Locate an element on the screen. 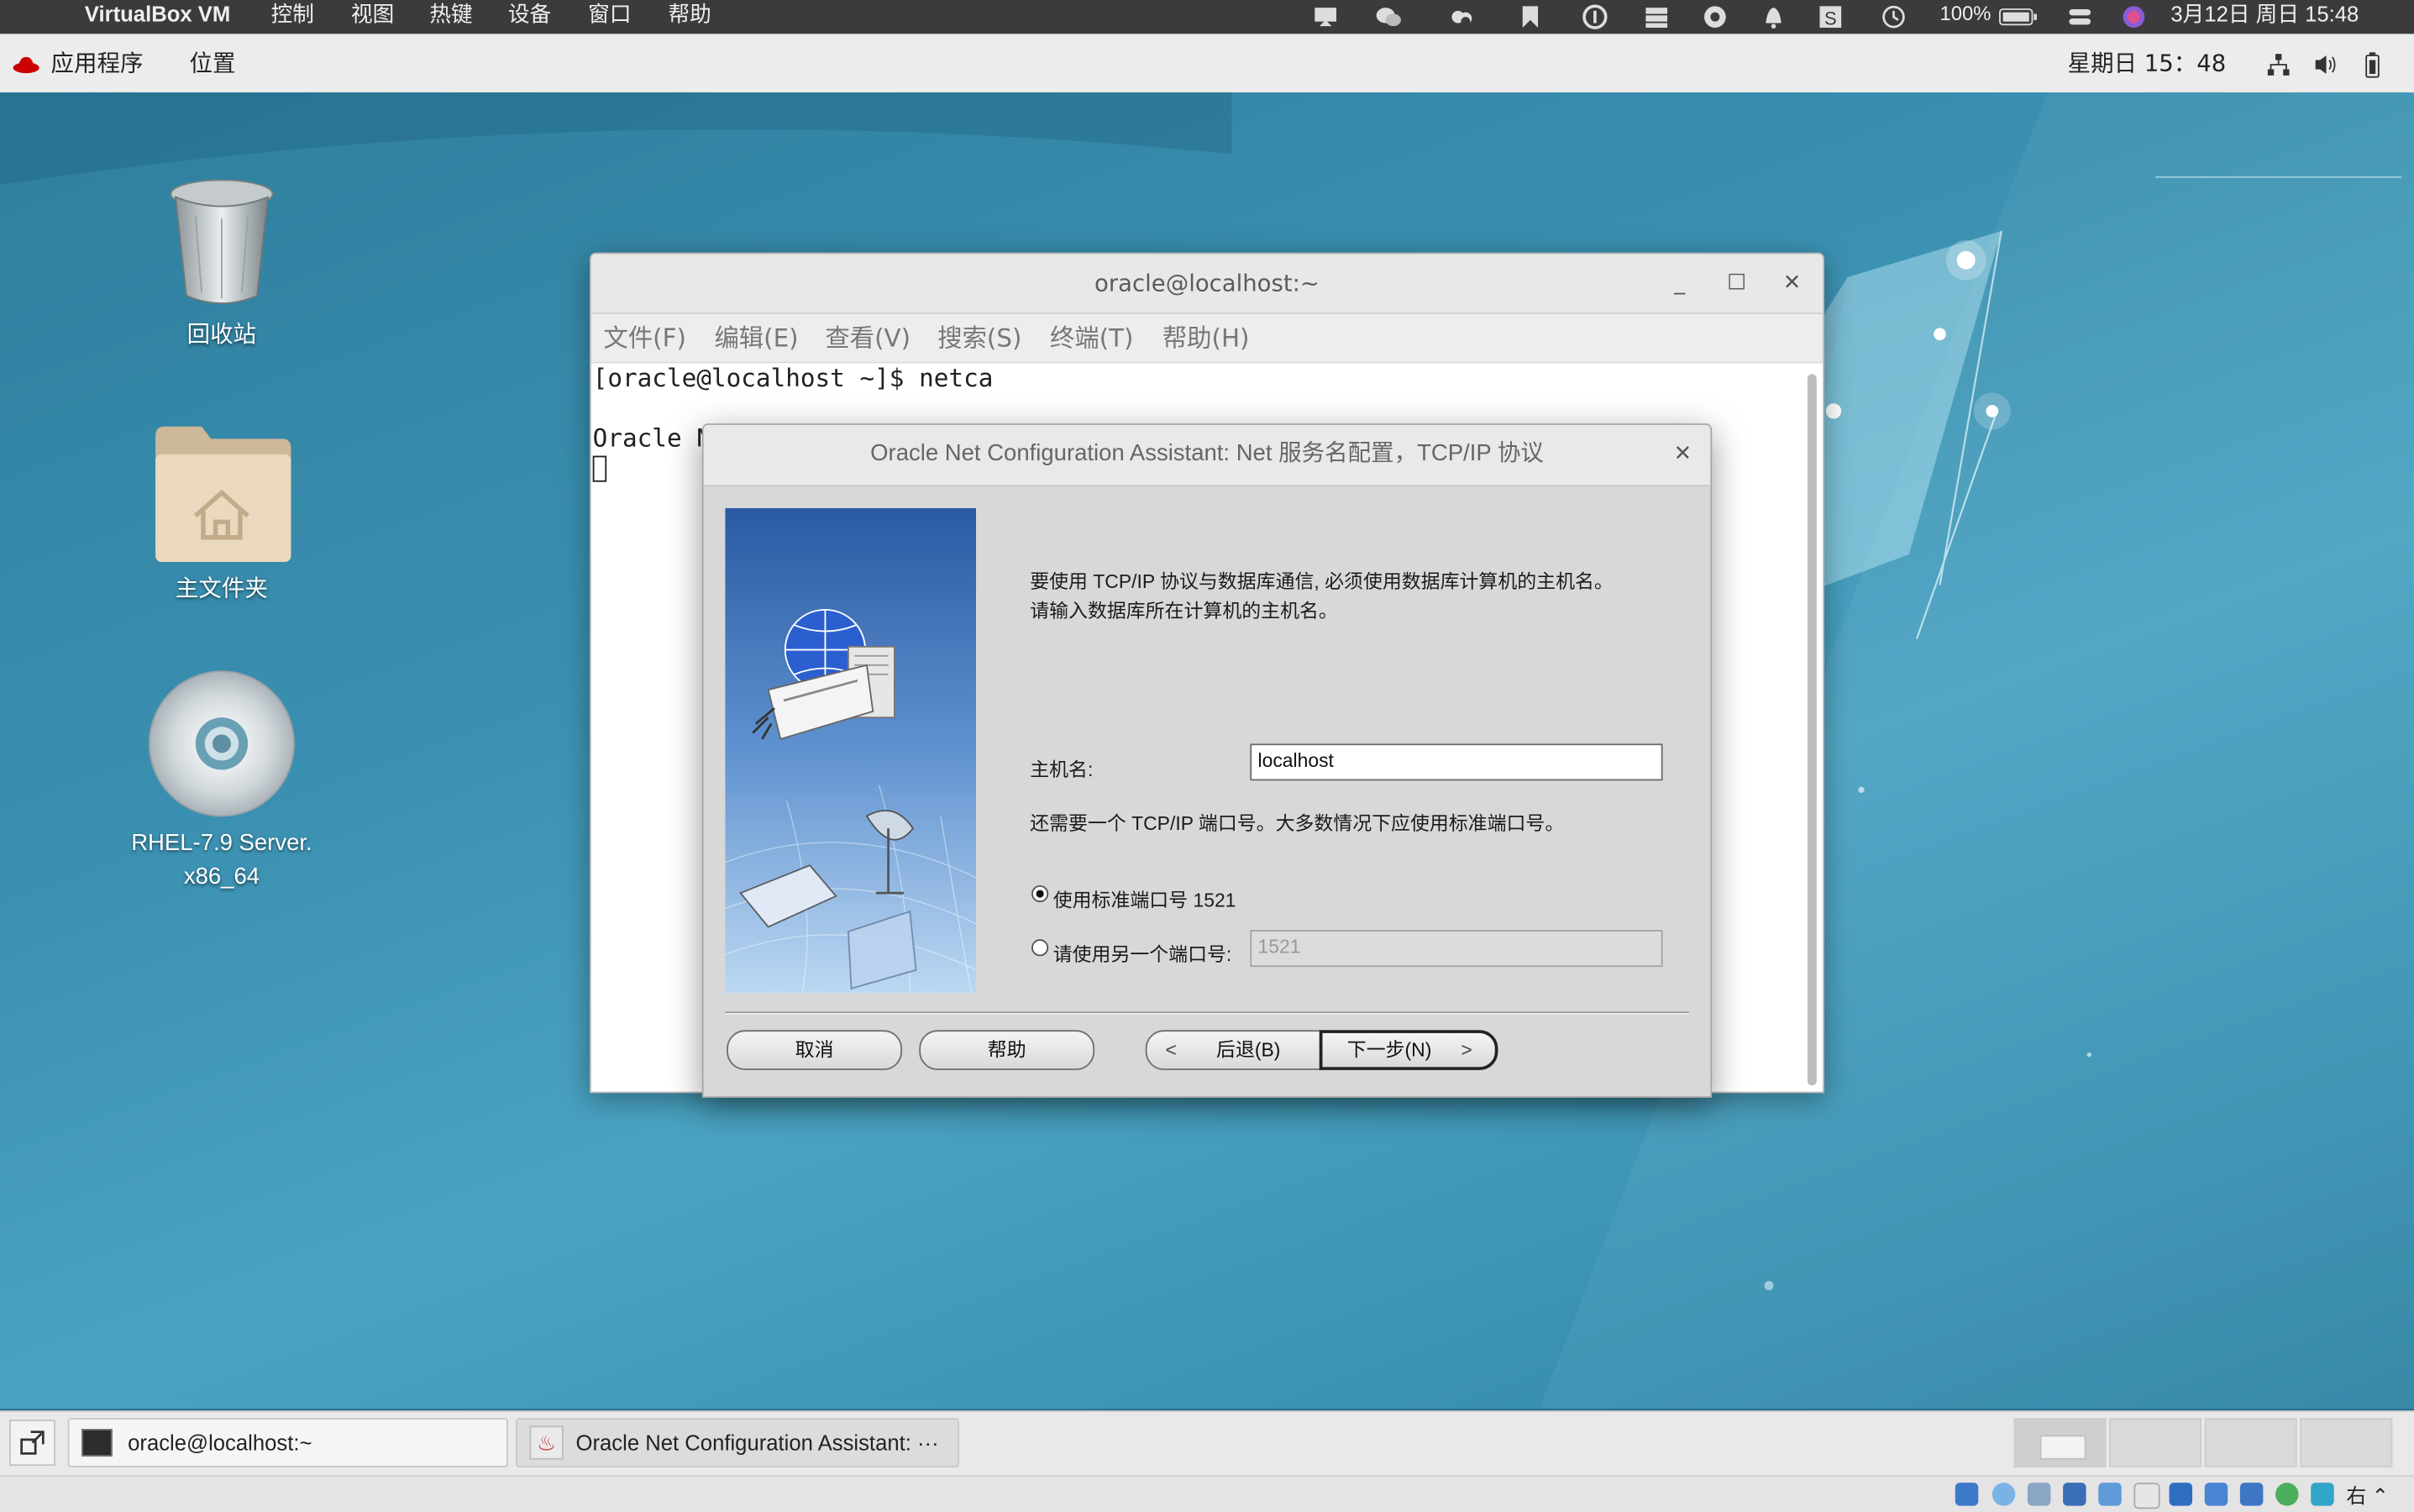 The height and width of the screenshot is (1512, 2414). vpn-icon is located at coordinates (1715, 17).